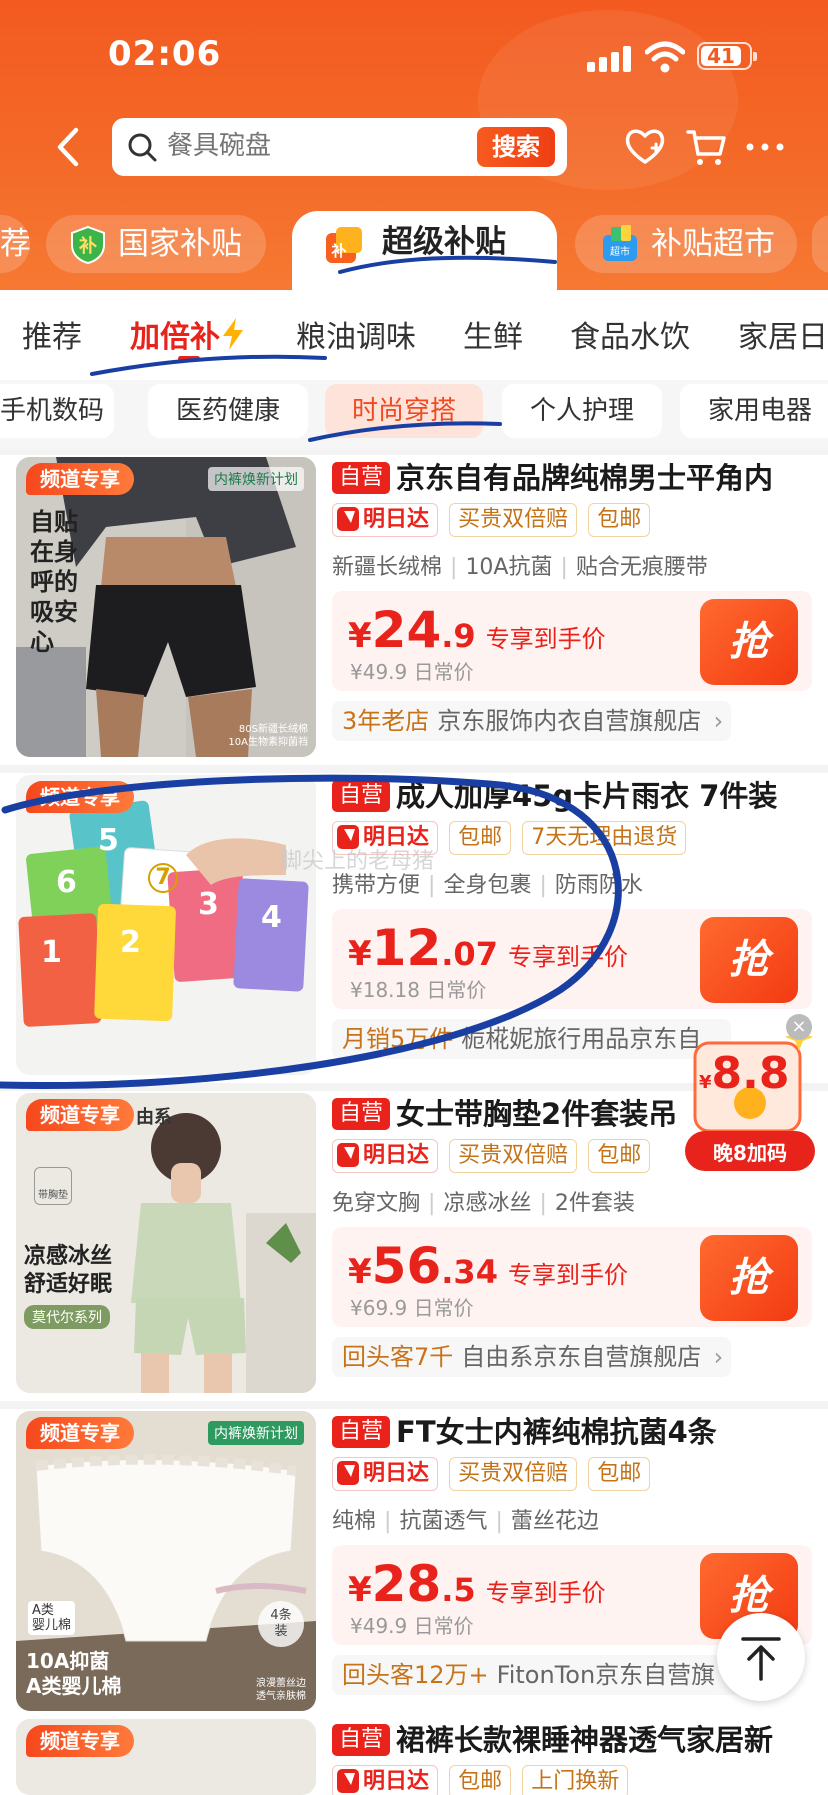  I want to click on service-badge: 买贵双倍赔, so click(513, 1474).